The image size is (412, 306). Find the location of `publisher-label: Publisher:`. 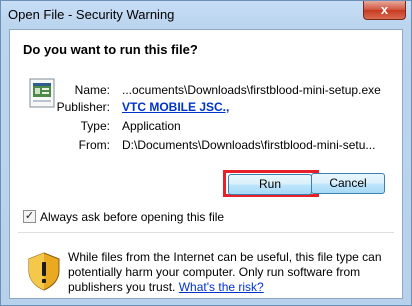

publisher-label: Publisher: is located at coordinates (83, 107).